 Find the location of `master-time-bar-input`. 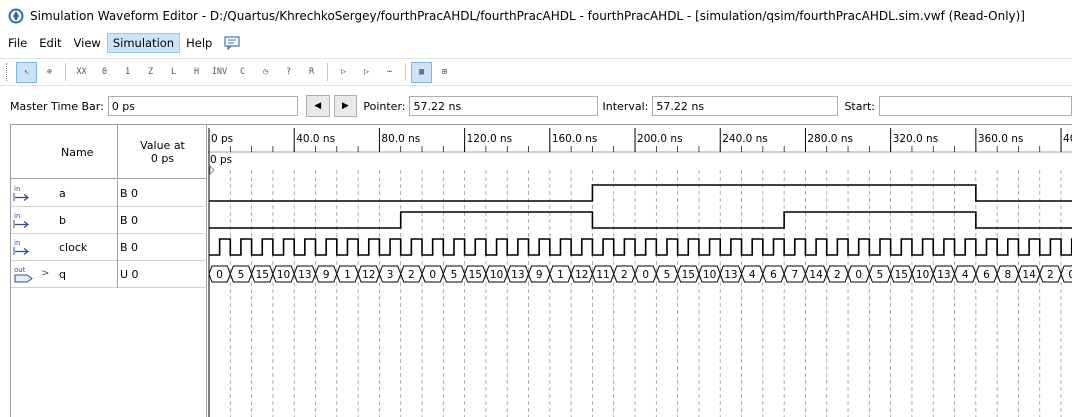

master-time-bar-input is located at coordinates (202, 106).